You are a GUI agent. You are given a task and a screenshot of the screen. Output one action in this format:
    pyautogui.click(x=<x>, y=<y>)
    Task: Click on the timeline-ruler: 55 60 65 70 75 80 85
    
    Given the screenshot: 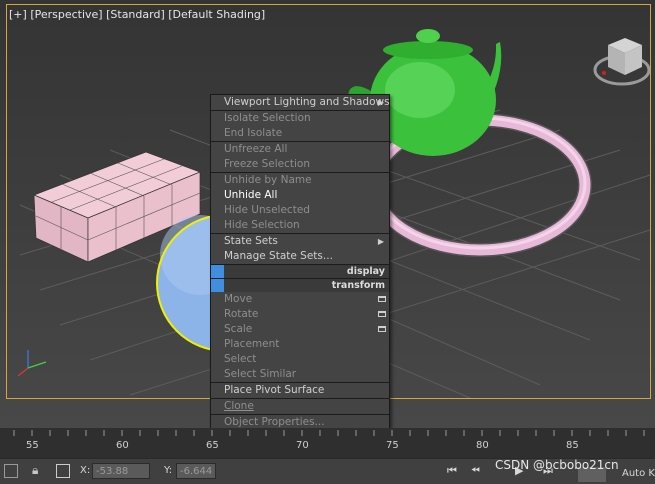 What is the action you would take?
    pyautogui.click(x=327, y=443)
    